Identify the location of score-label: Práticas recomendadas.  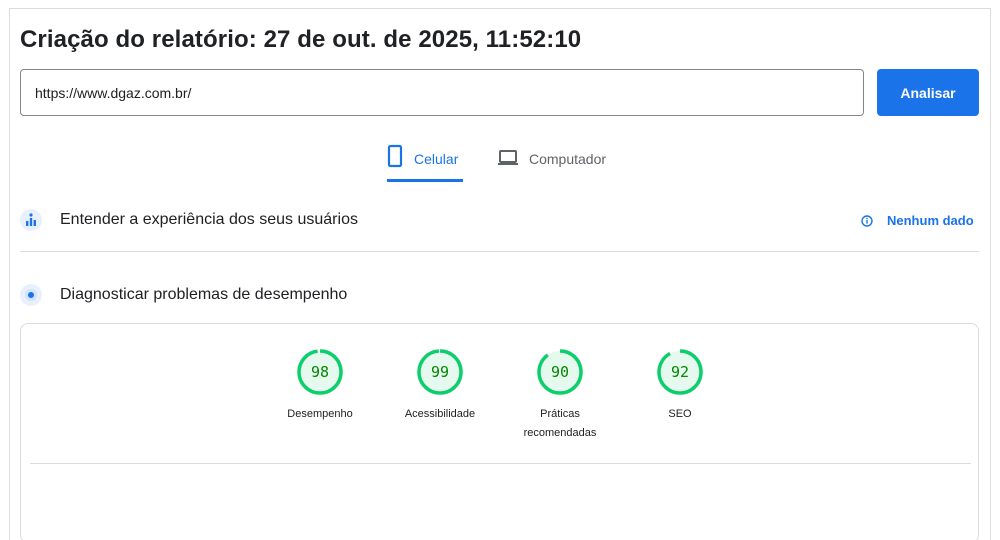
(560, 423).